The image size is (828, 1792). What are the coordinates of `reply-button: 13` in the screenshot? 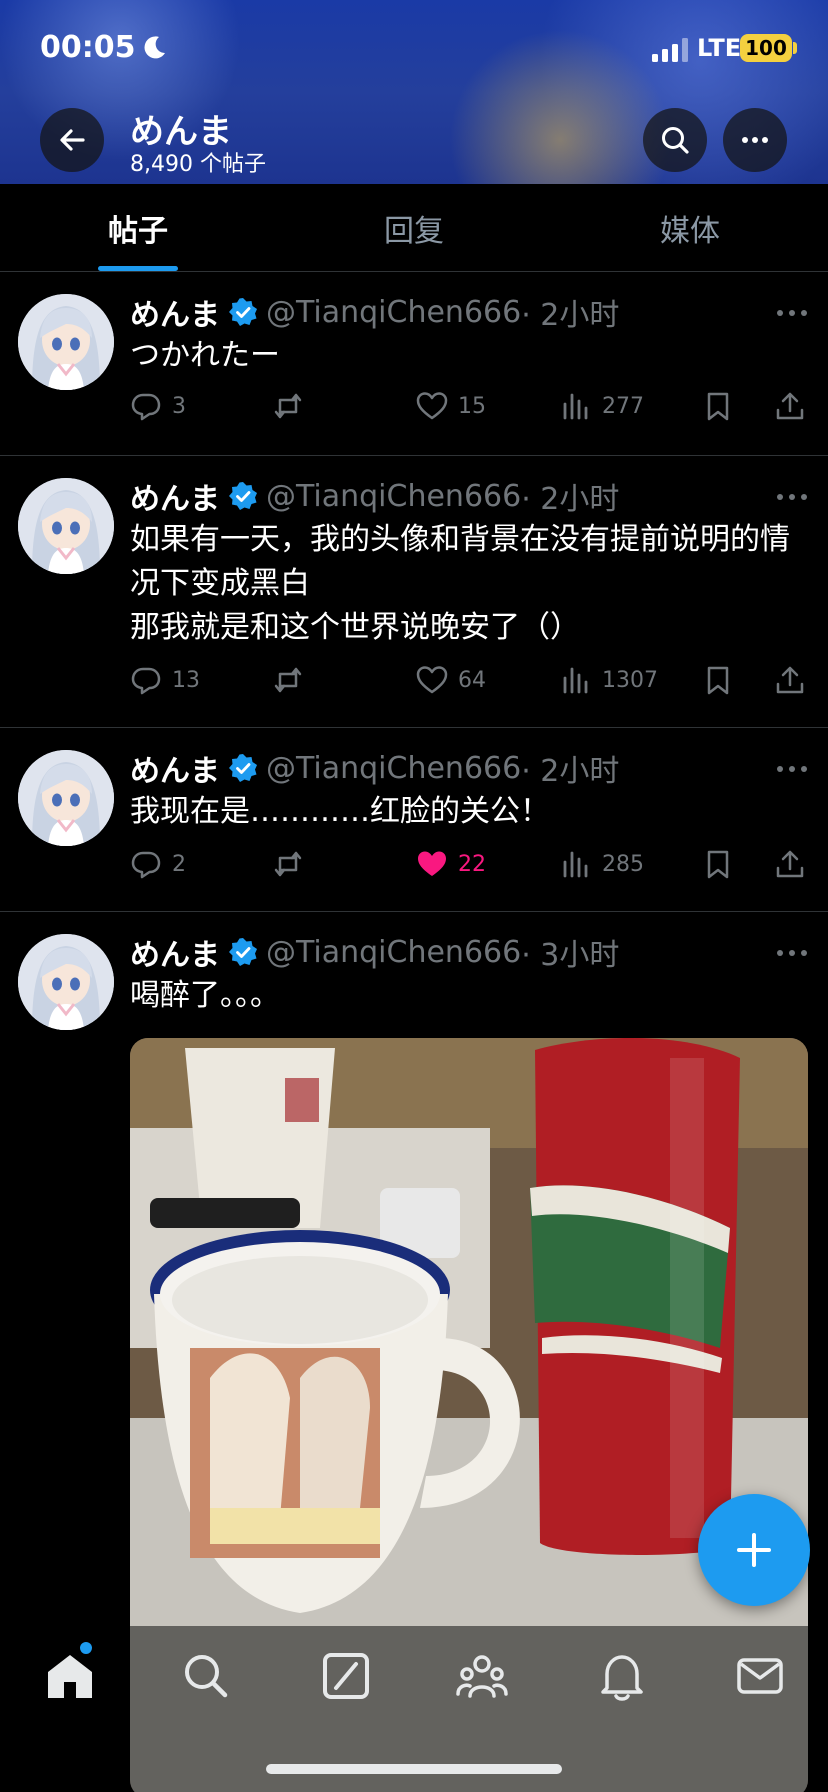 It's located at (165, 680).